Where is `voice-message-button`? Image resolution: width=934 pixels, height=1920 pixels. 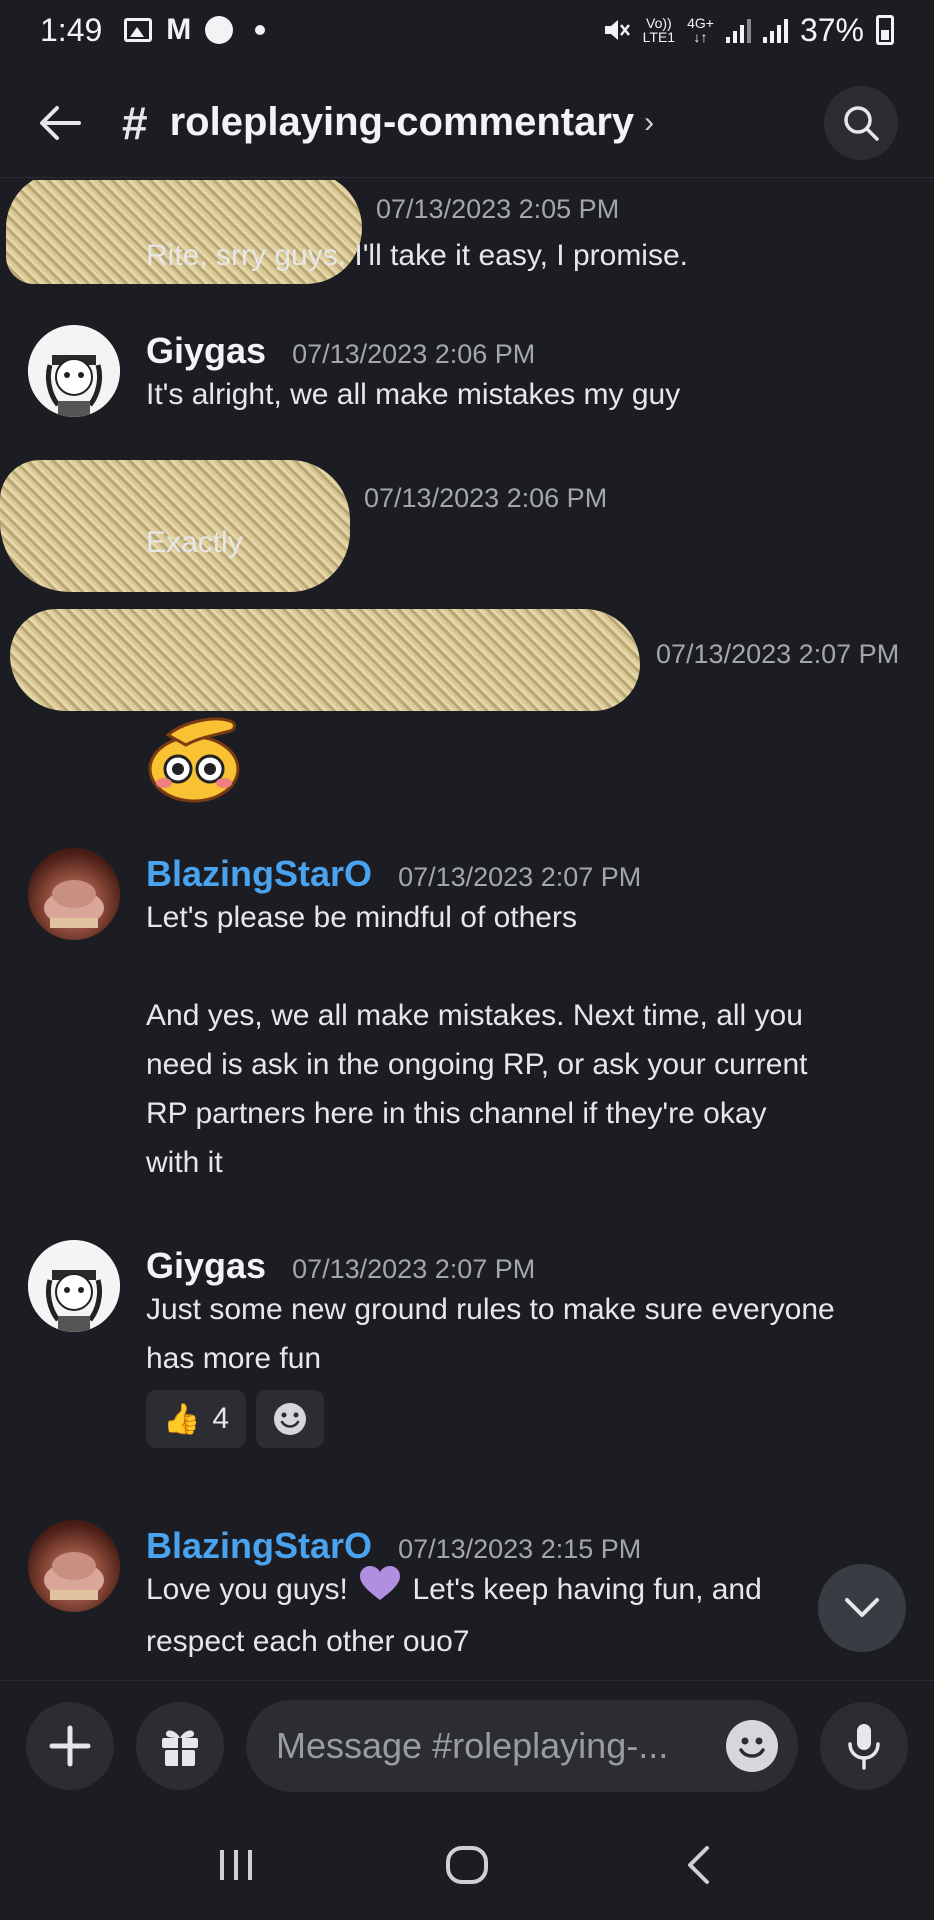
voice-message-button is located at coordinates (864, 1745).